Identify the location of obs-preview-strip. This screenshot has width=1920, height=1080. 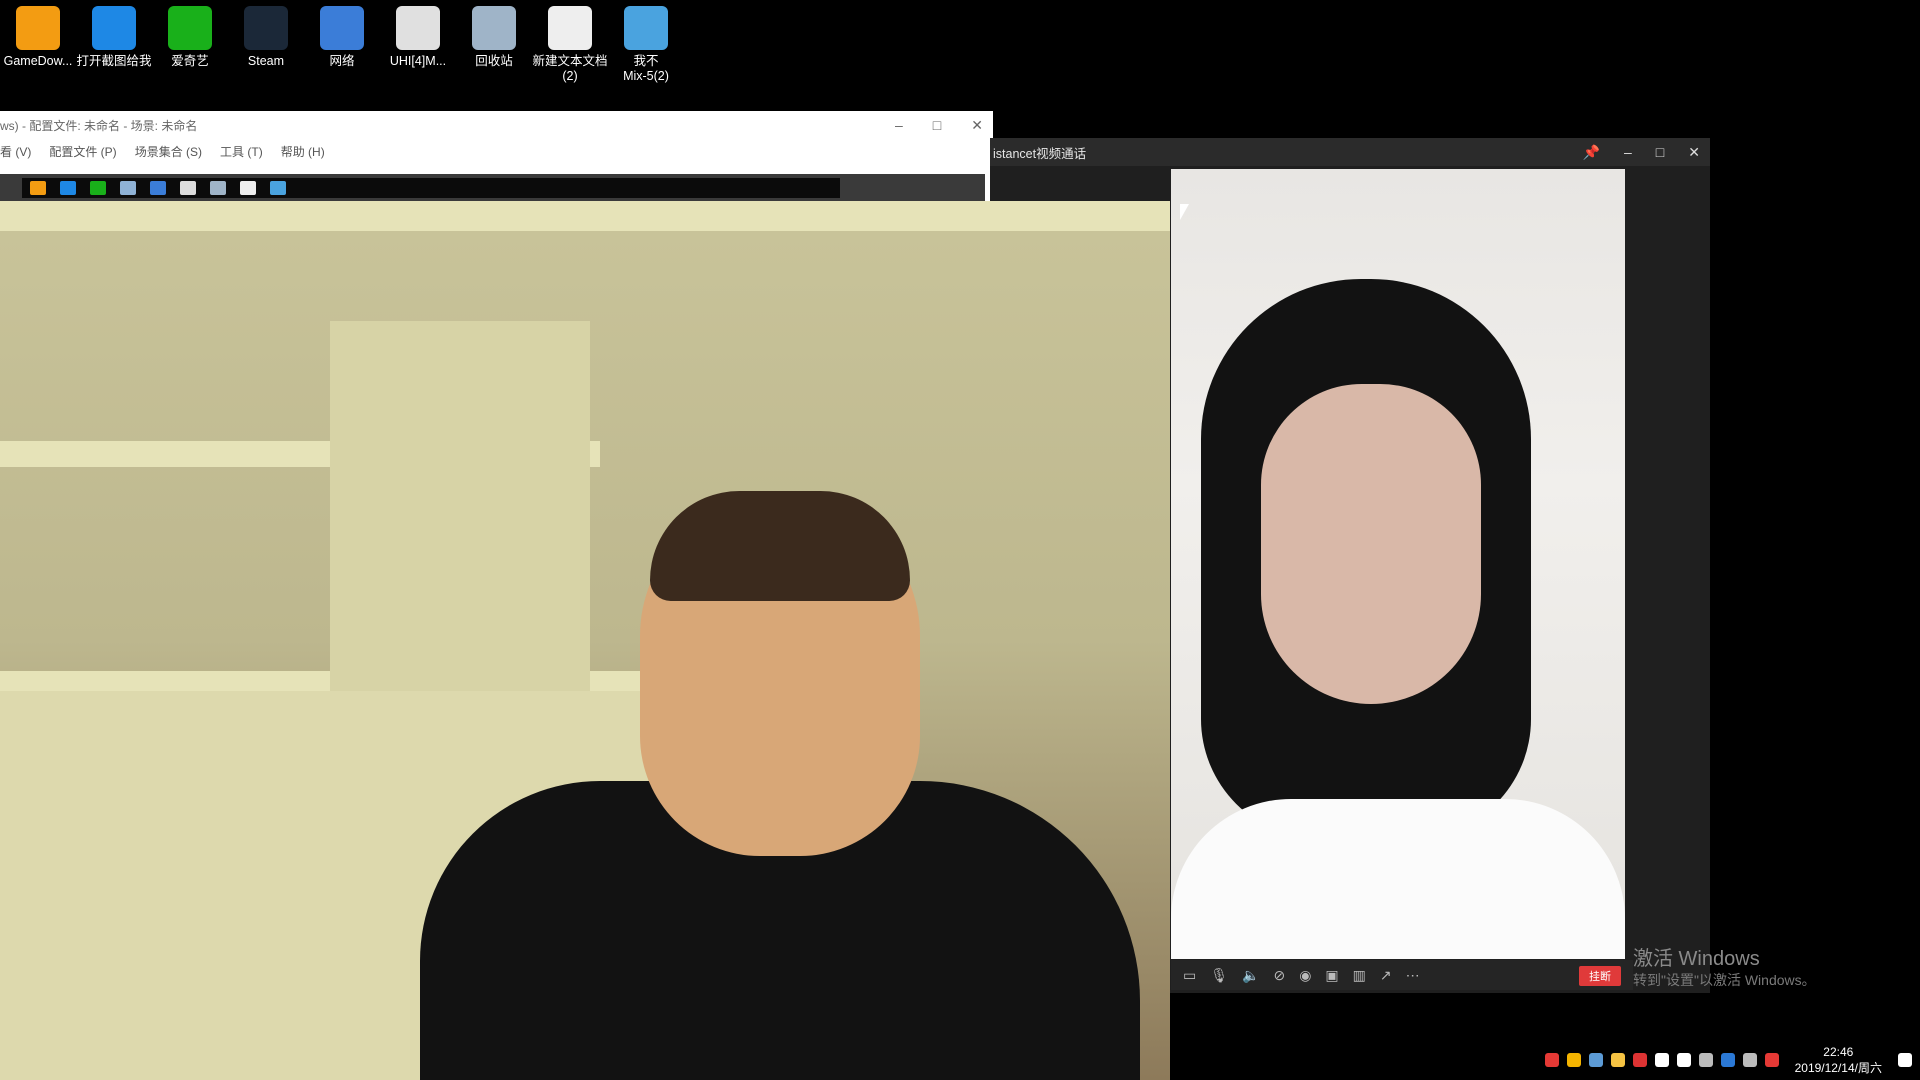
(492, 188).